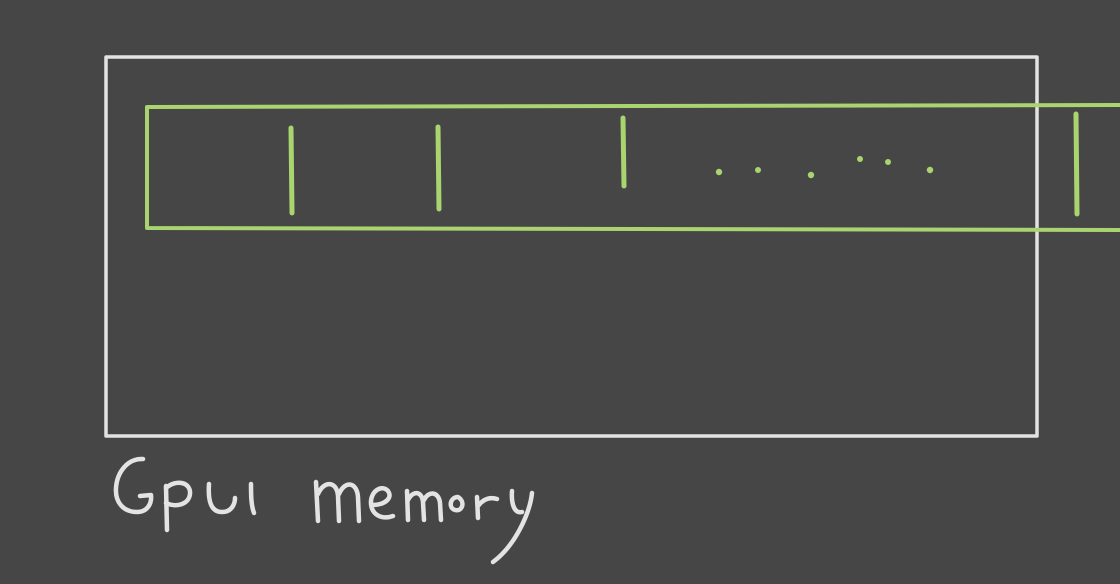 This screenshot has height=584, width=1120. I want to click on gpu-memory-handwriting, so click(324, 510).